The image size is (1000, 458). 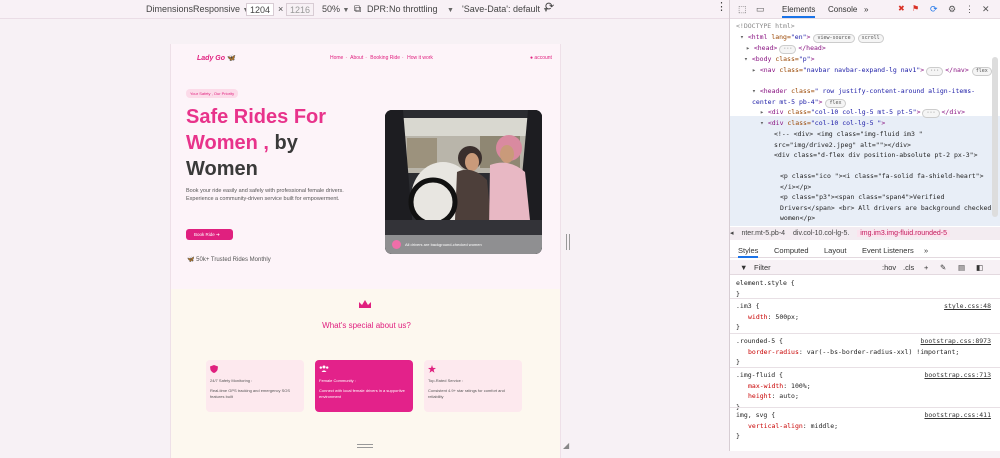 I want to click on stat-text: 50k+ Trusted Rides Monthly, so click(x=233, y=260).